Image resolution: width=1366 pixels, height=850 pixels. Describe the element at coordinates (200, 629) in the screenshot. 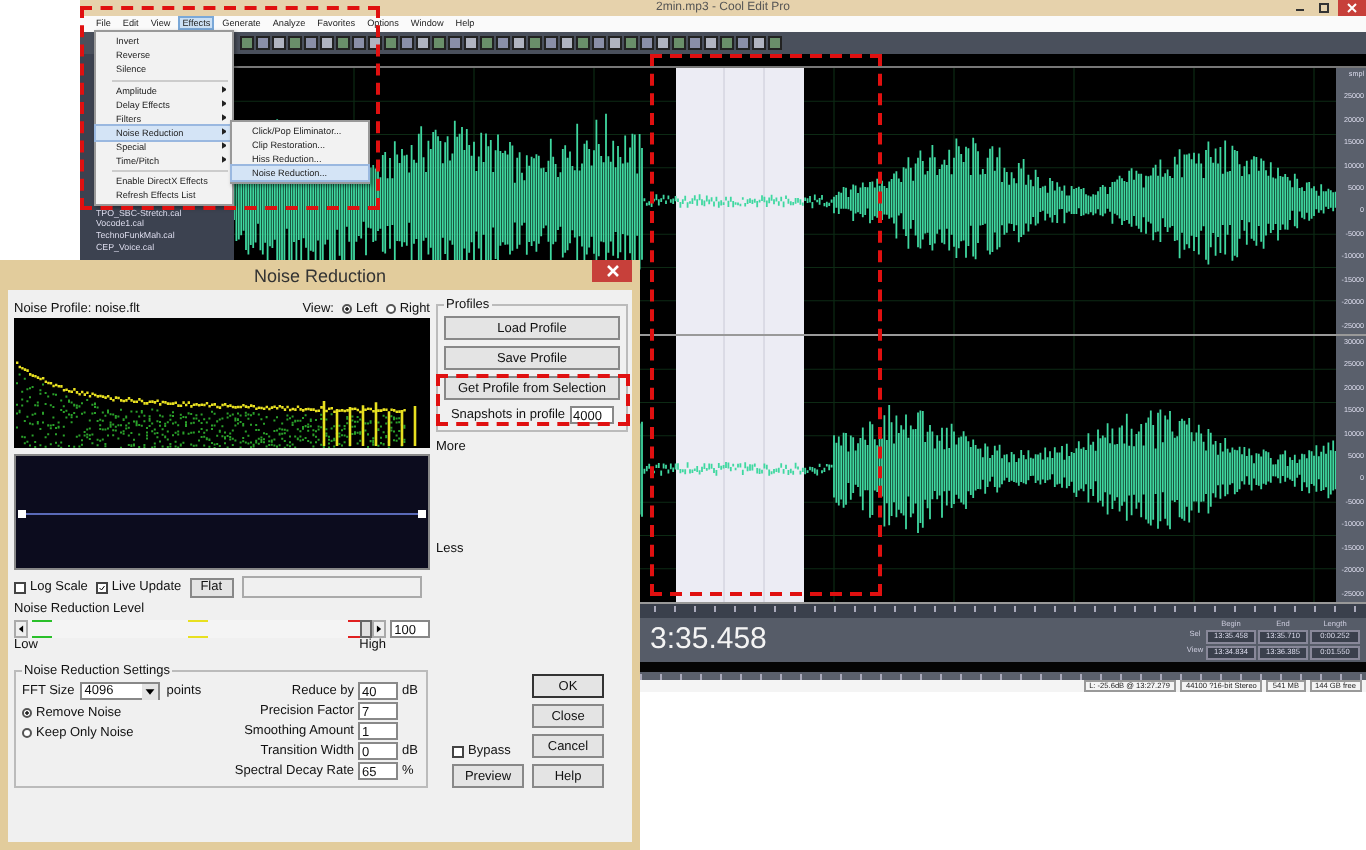

I see `level-slider` at that location.